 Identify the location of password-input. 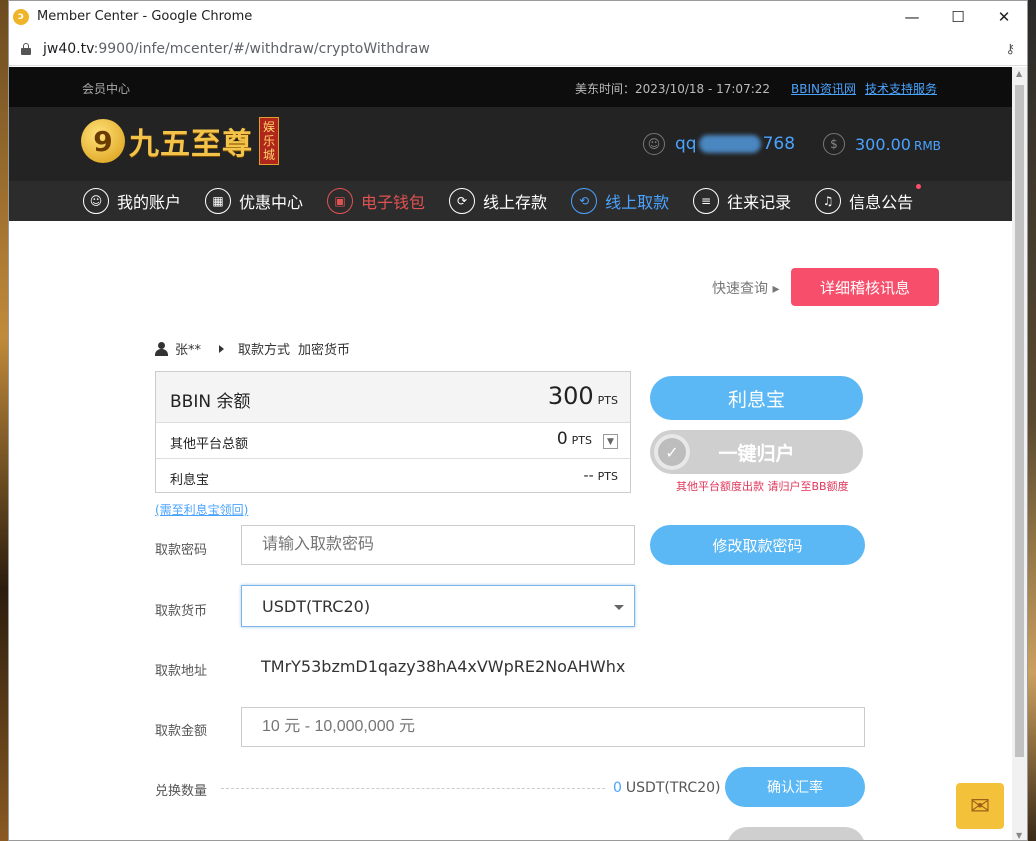
(438, 545).